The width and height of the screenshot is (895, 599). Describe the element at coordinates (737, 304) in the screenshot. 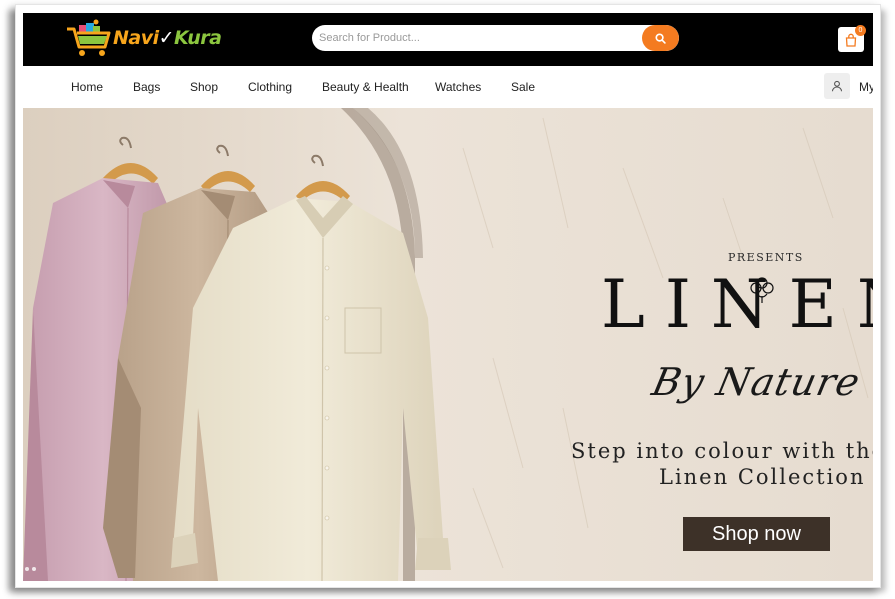

I see `hero-title: LINEN` at that location.